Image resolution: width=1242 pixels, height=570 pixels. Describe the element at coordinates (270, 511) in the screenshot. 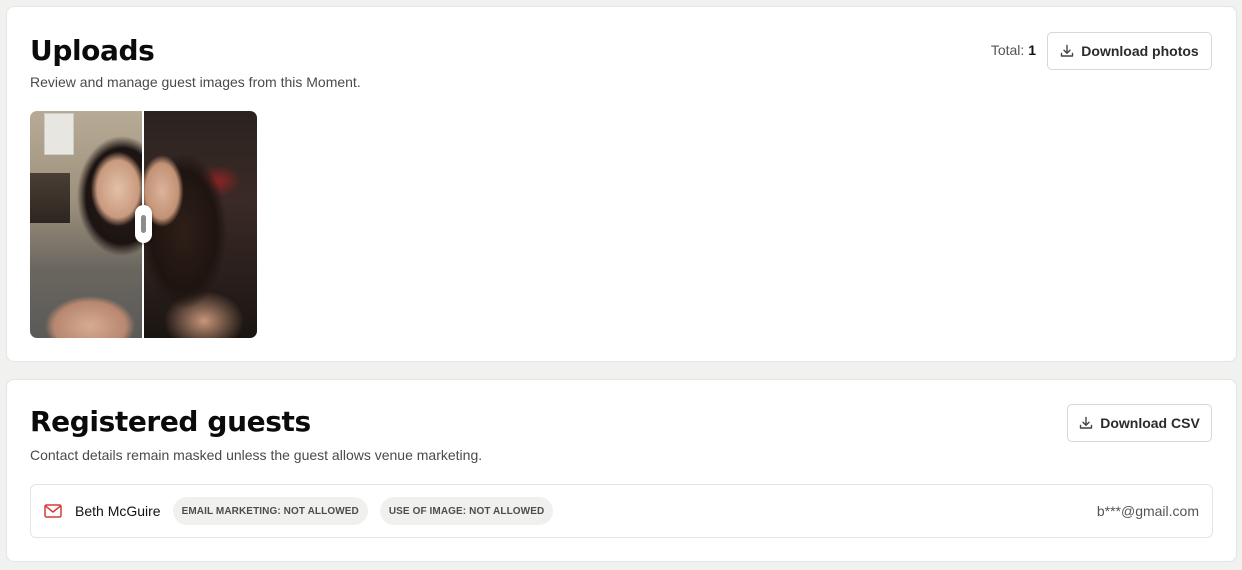

I see `email-marketing-badge: EMAIL MARKETING: NOT ALLOWED` at that location.